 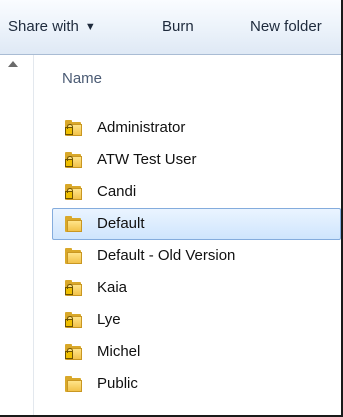 I want to click on item-name: Lye, so click(x=109, y=319).